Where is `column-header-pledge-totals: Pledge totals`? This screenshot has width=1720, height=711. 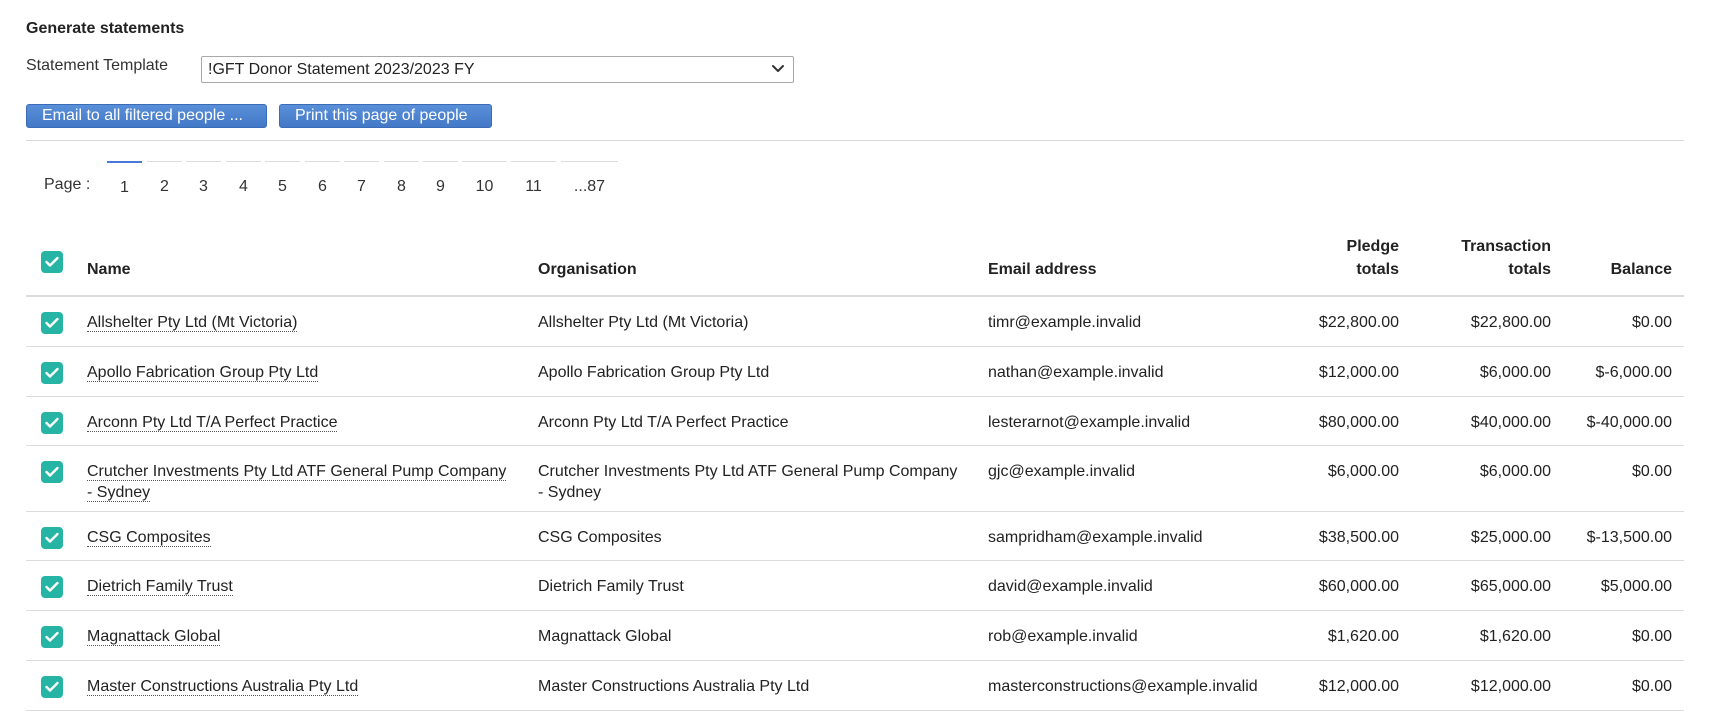
column-header-pledge-totals: Pledge totals is located at coordinates (1373, 258).